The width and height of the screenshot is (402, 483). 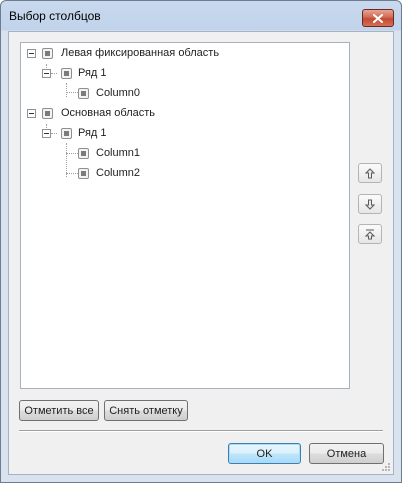 I want to click on close-button, so click(x=378, y=18).